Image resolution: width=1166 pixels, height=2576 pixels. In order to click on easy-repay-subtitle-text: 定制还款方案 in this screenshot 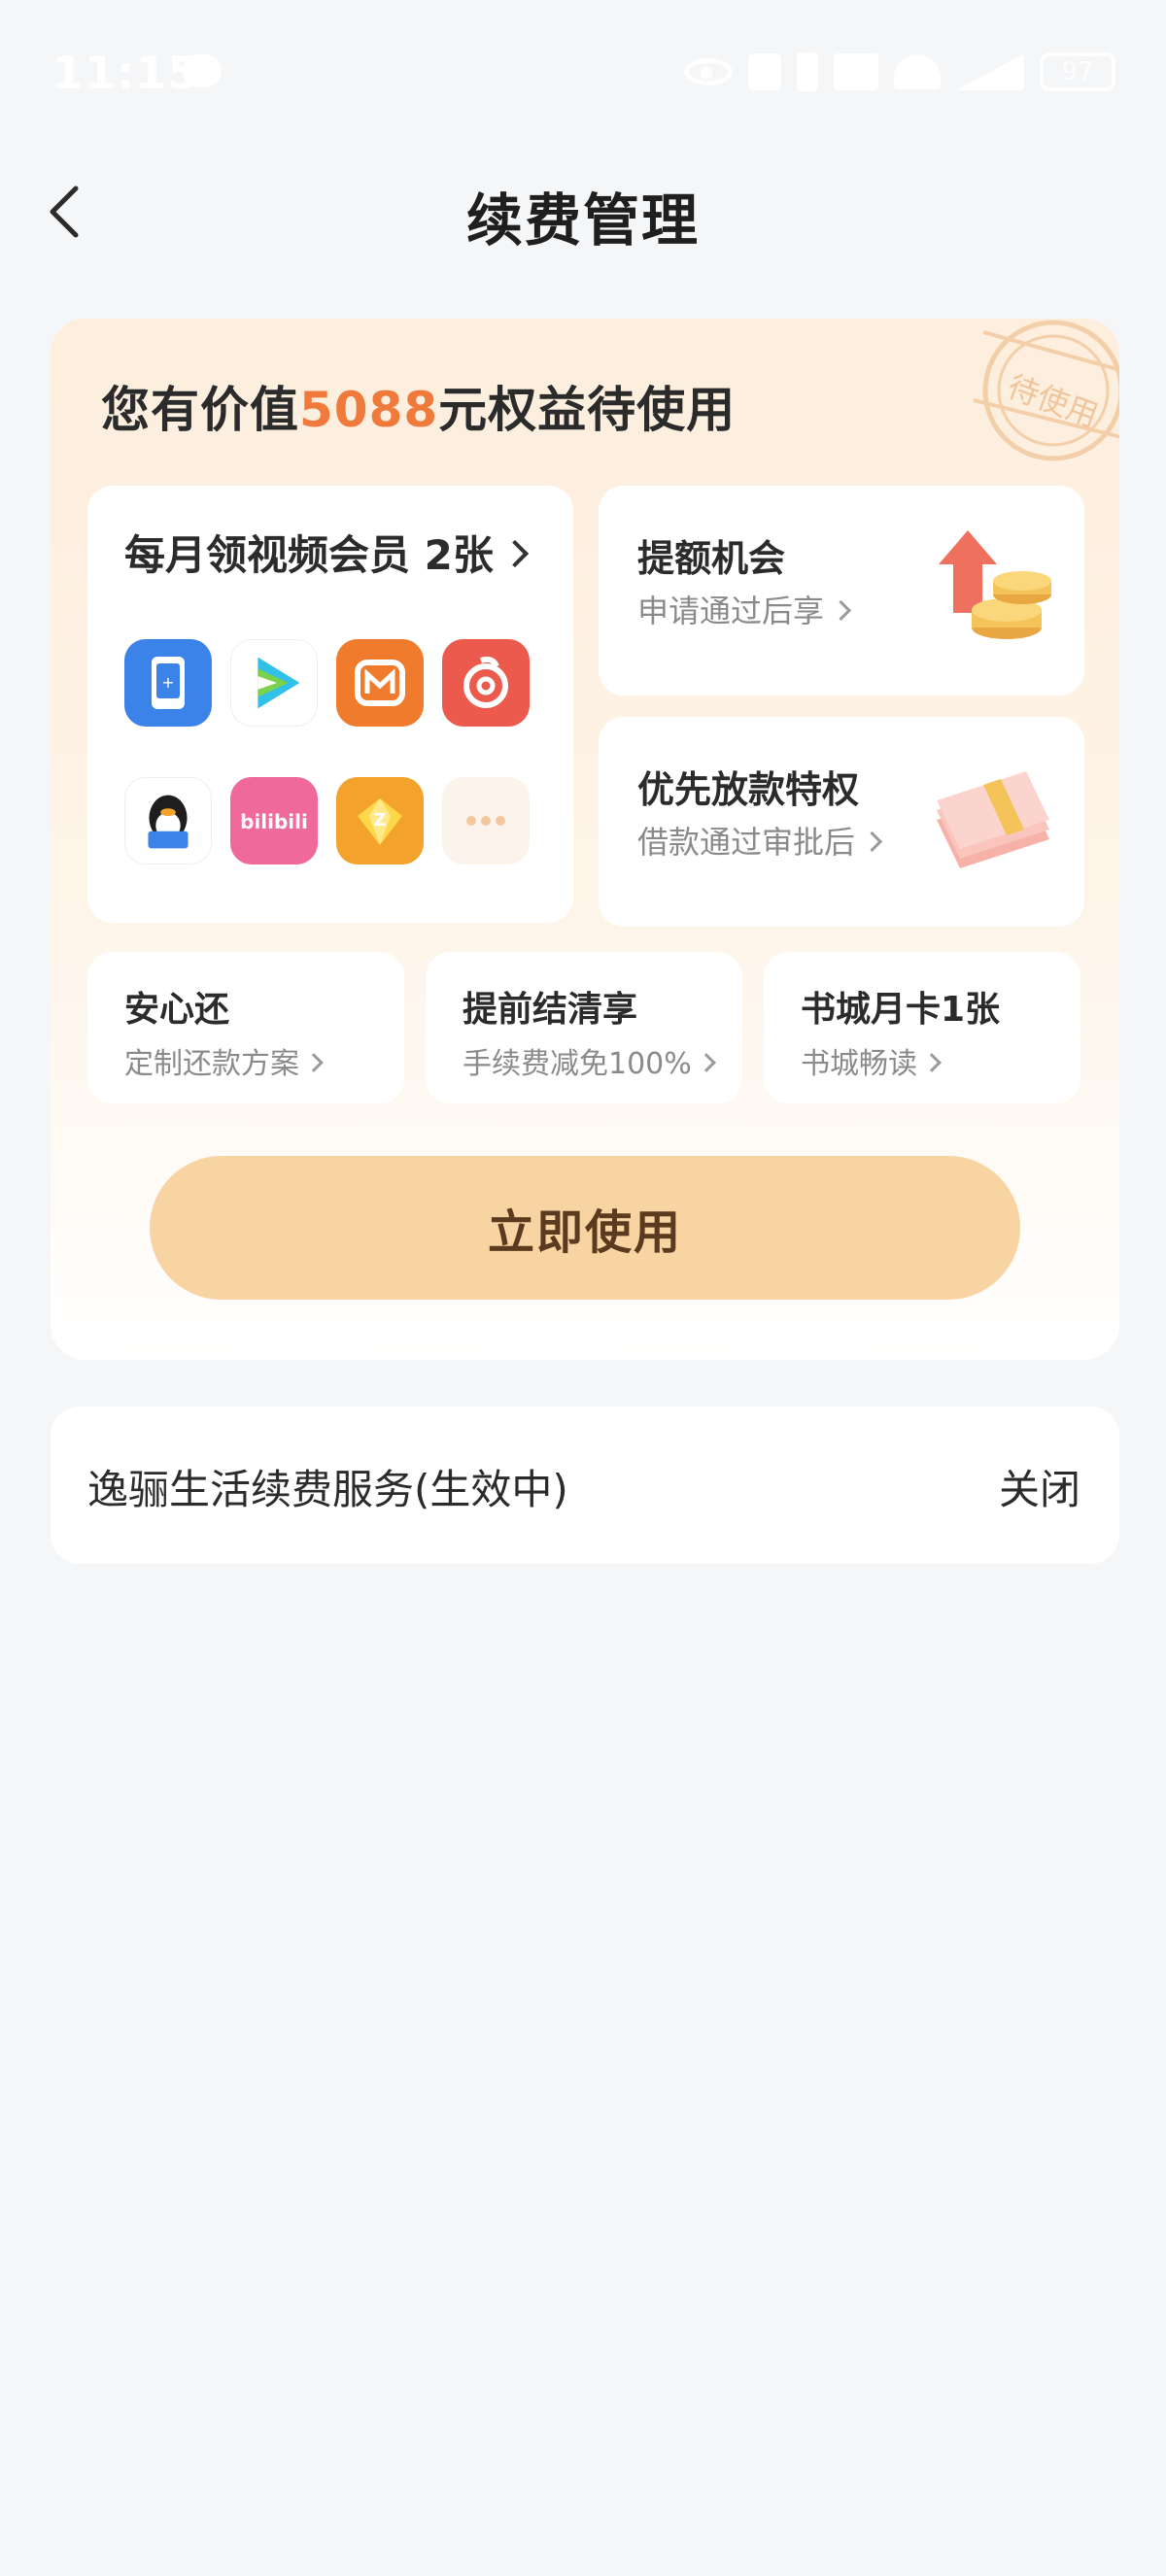, I will do `click(211, 1064)`.